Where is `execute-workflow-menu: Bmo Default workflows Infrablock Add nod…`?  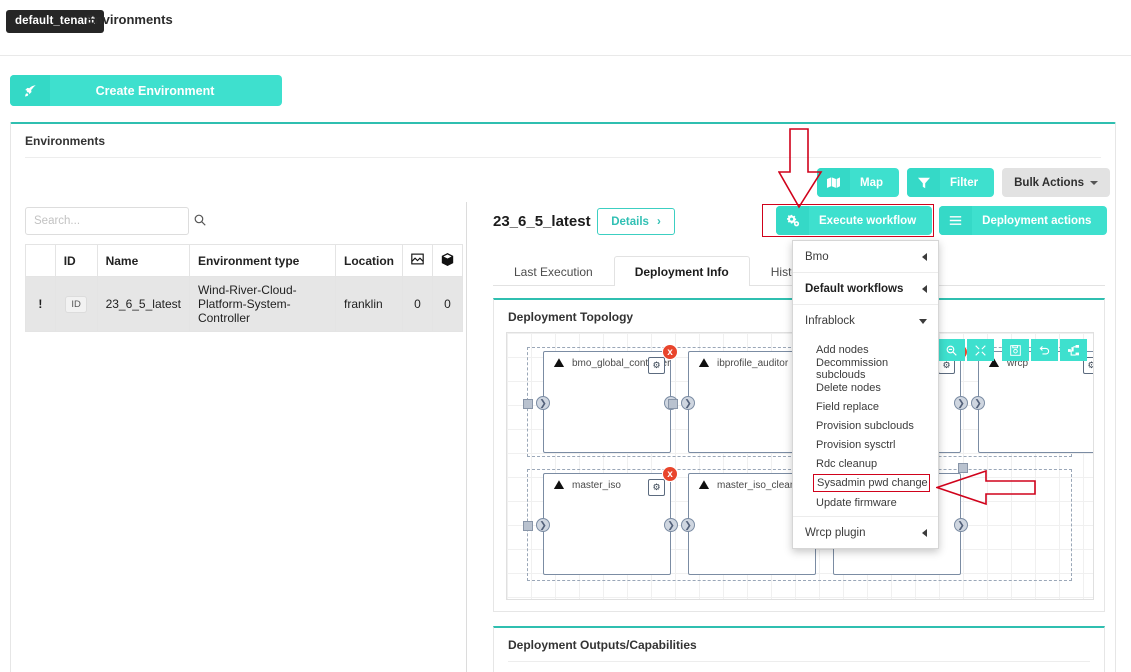 execute-workflow-menu: Bmo Default workflows Infrablock Add nod… is located at coordinates (865, 394).